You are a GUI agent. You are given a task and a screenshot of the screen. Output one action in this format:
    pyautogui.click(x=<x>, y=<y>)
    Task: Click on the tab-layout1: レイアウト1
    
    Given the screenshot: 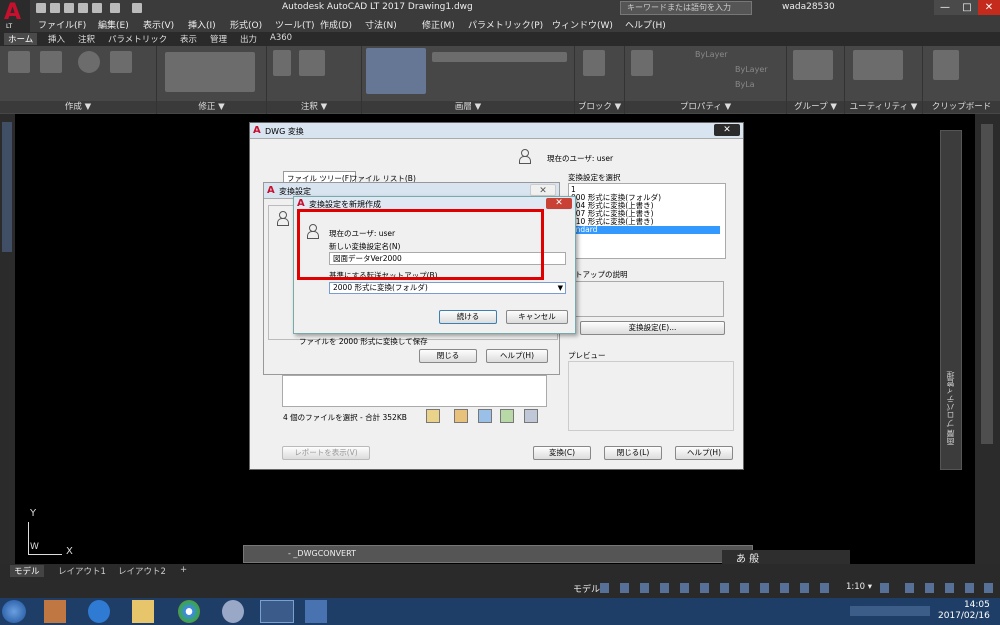 What is the action you would take?
    pyautogui.click(x=82, y=571)
    